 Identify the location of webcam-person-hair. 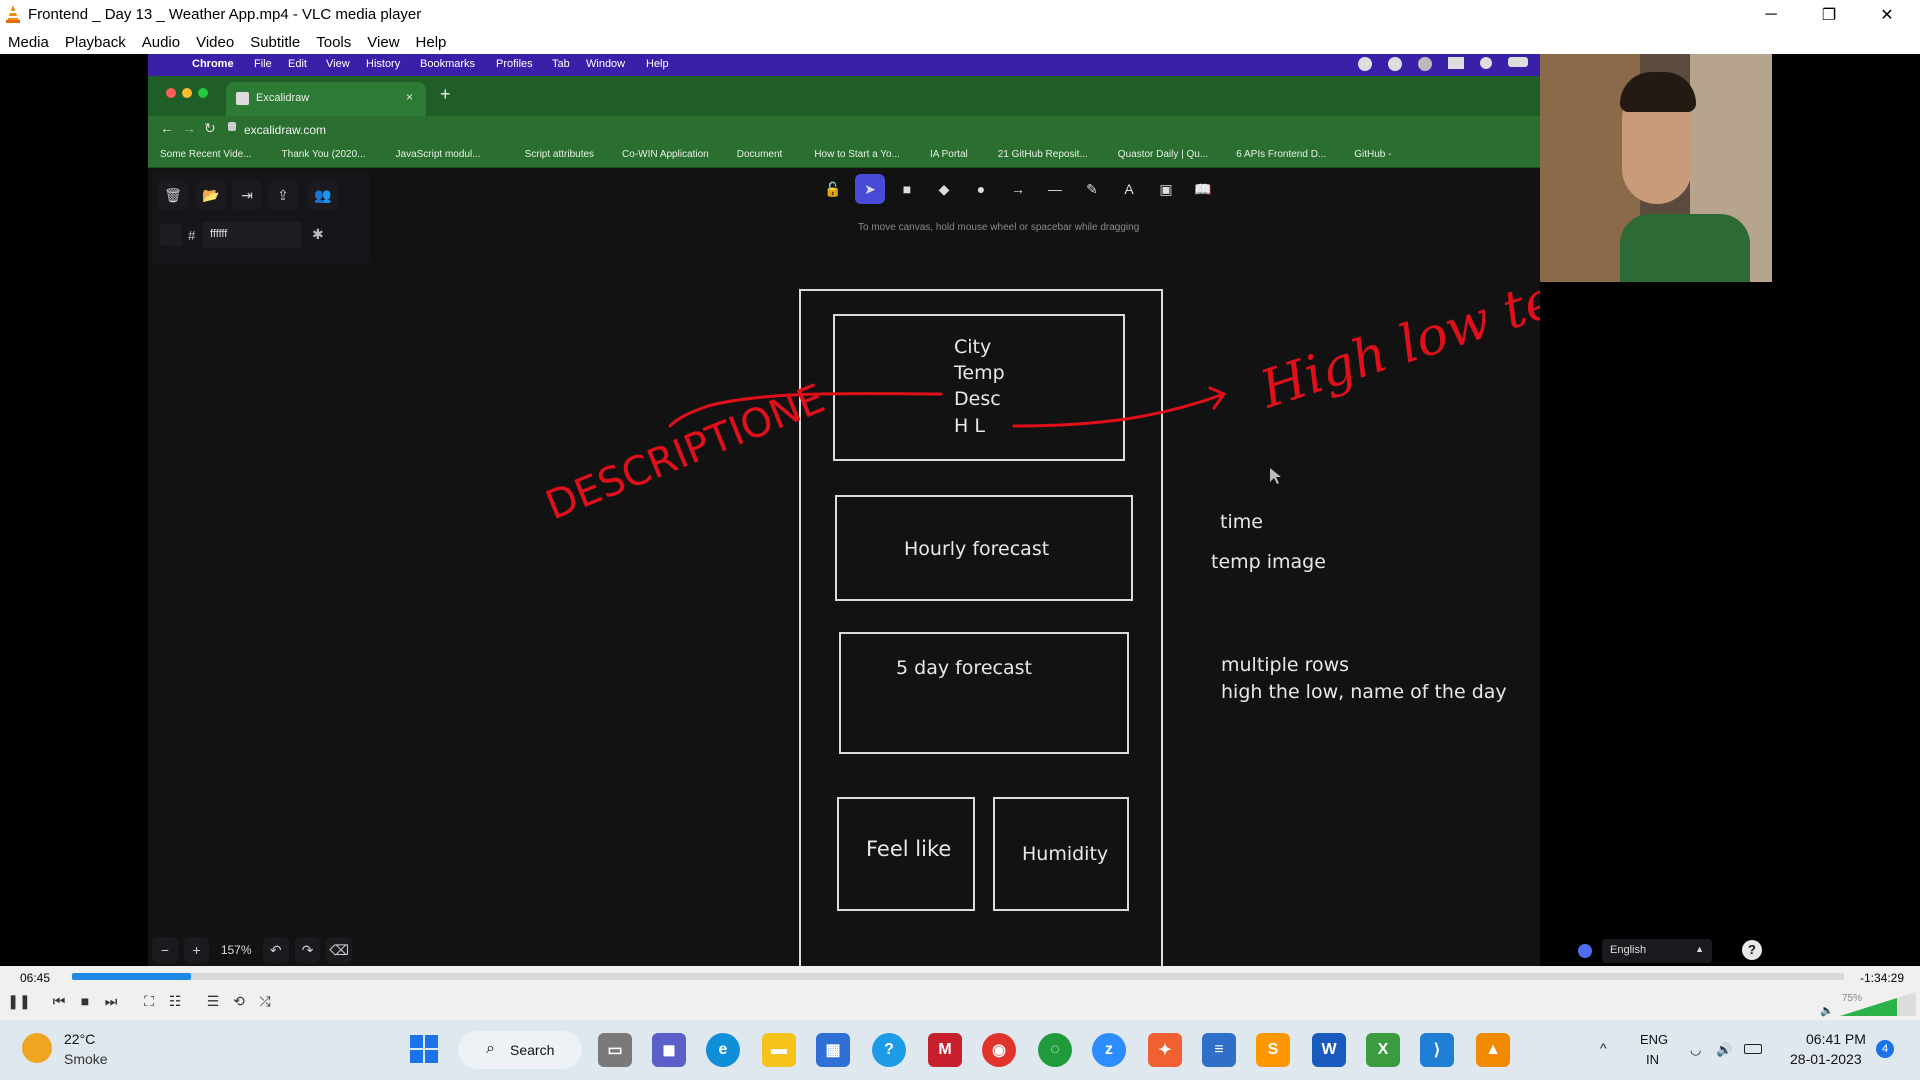
(1658, 92).